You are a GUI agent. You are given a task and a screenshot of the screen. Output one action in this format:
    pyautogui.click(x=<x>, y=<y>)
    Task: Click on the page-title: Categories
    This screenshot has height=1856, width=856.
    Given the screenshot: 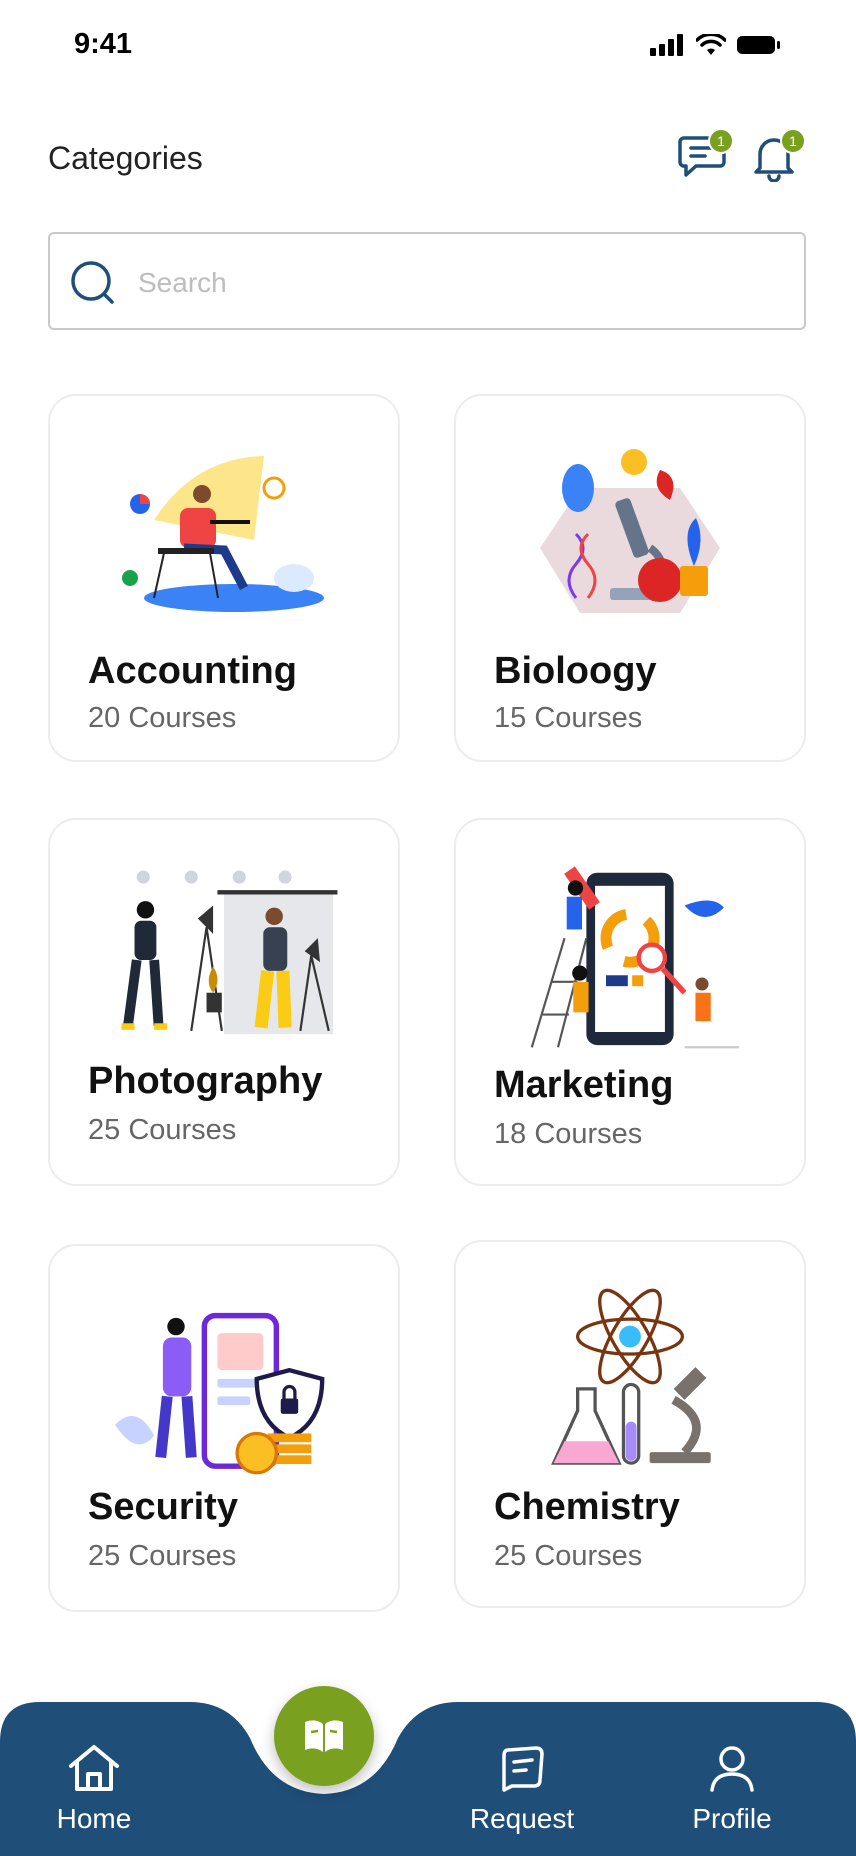 What is the action you would take?
    pyautogui.click(x=125, y=158)
    